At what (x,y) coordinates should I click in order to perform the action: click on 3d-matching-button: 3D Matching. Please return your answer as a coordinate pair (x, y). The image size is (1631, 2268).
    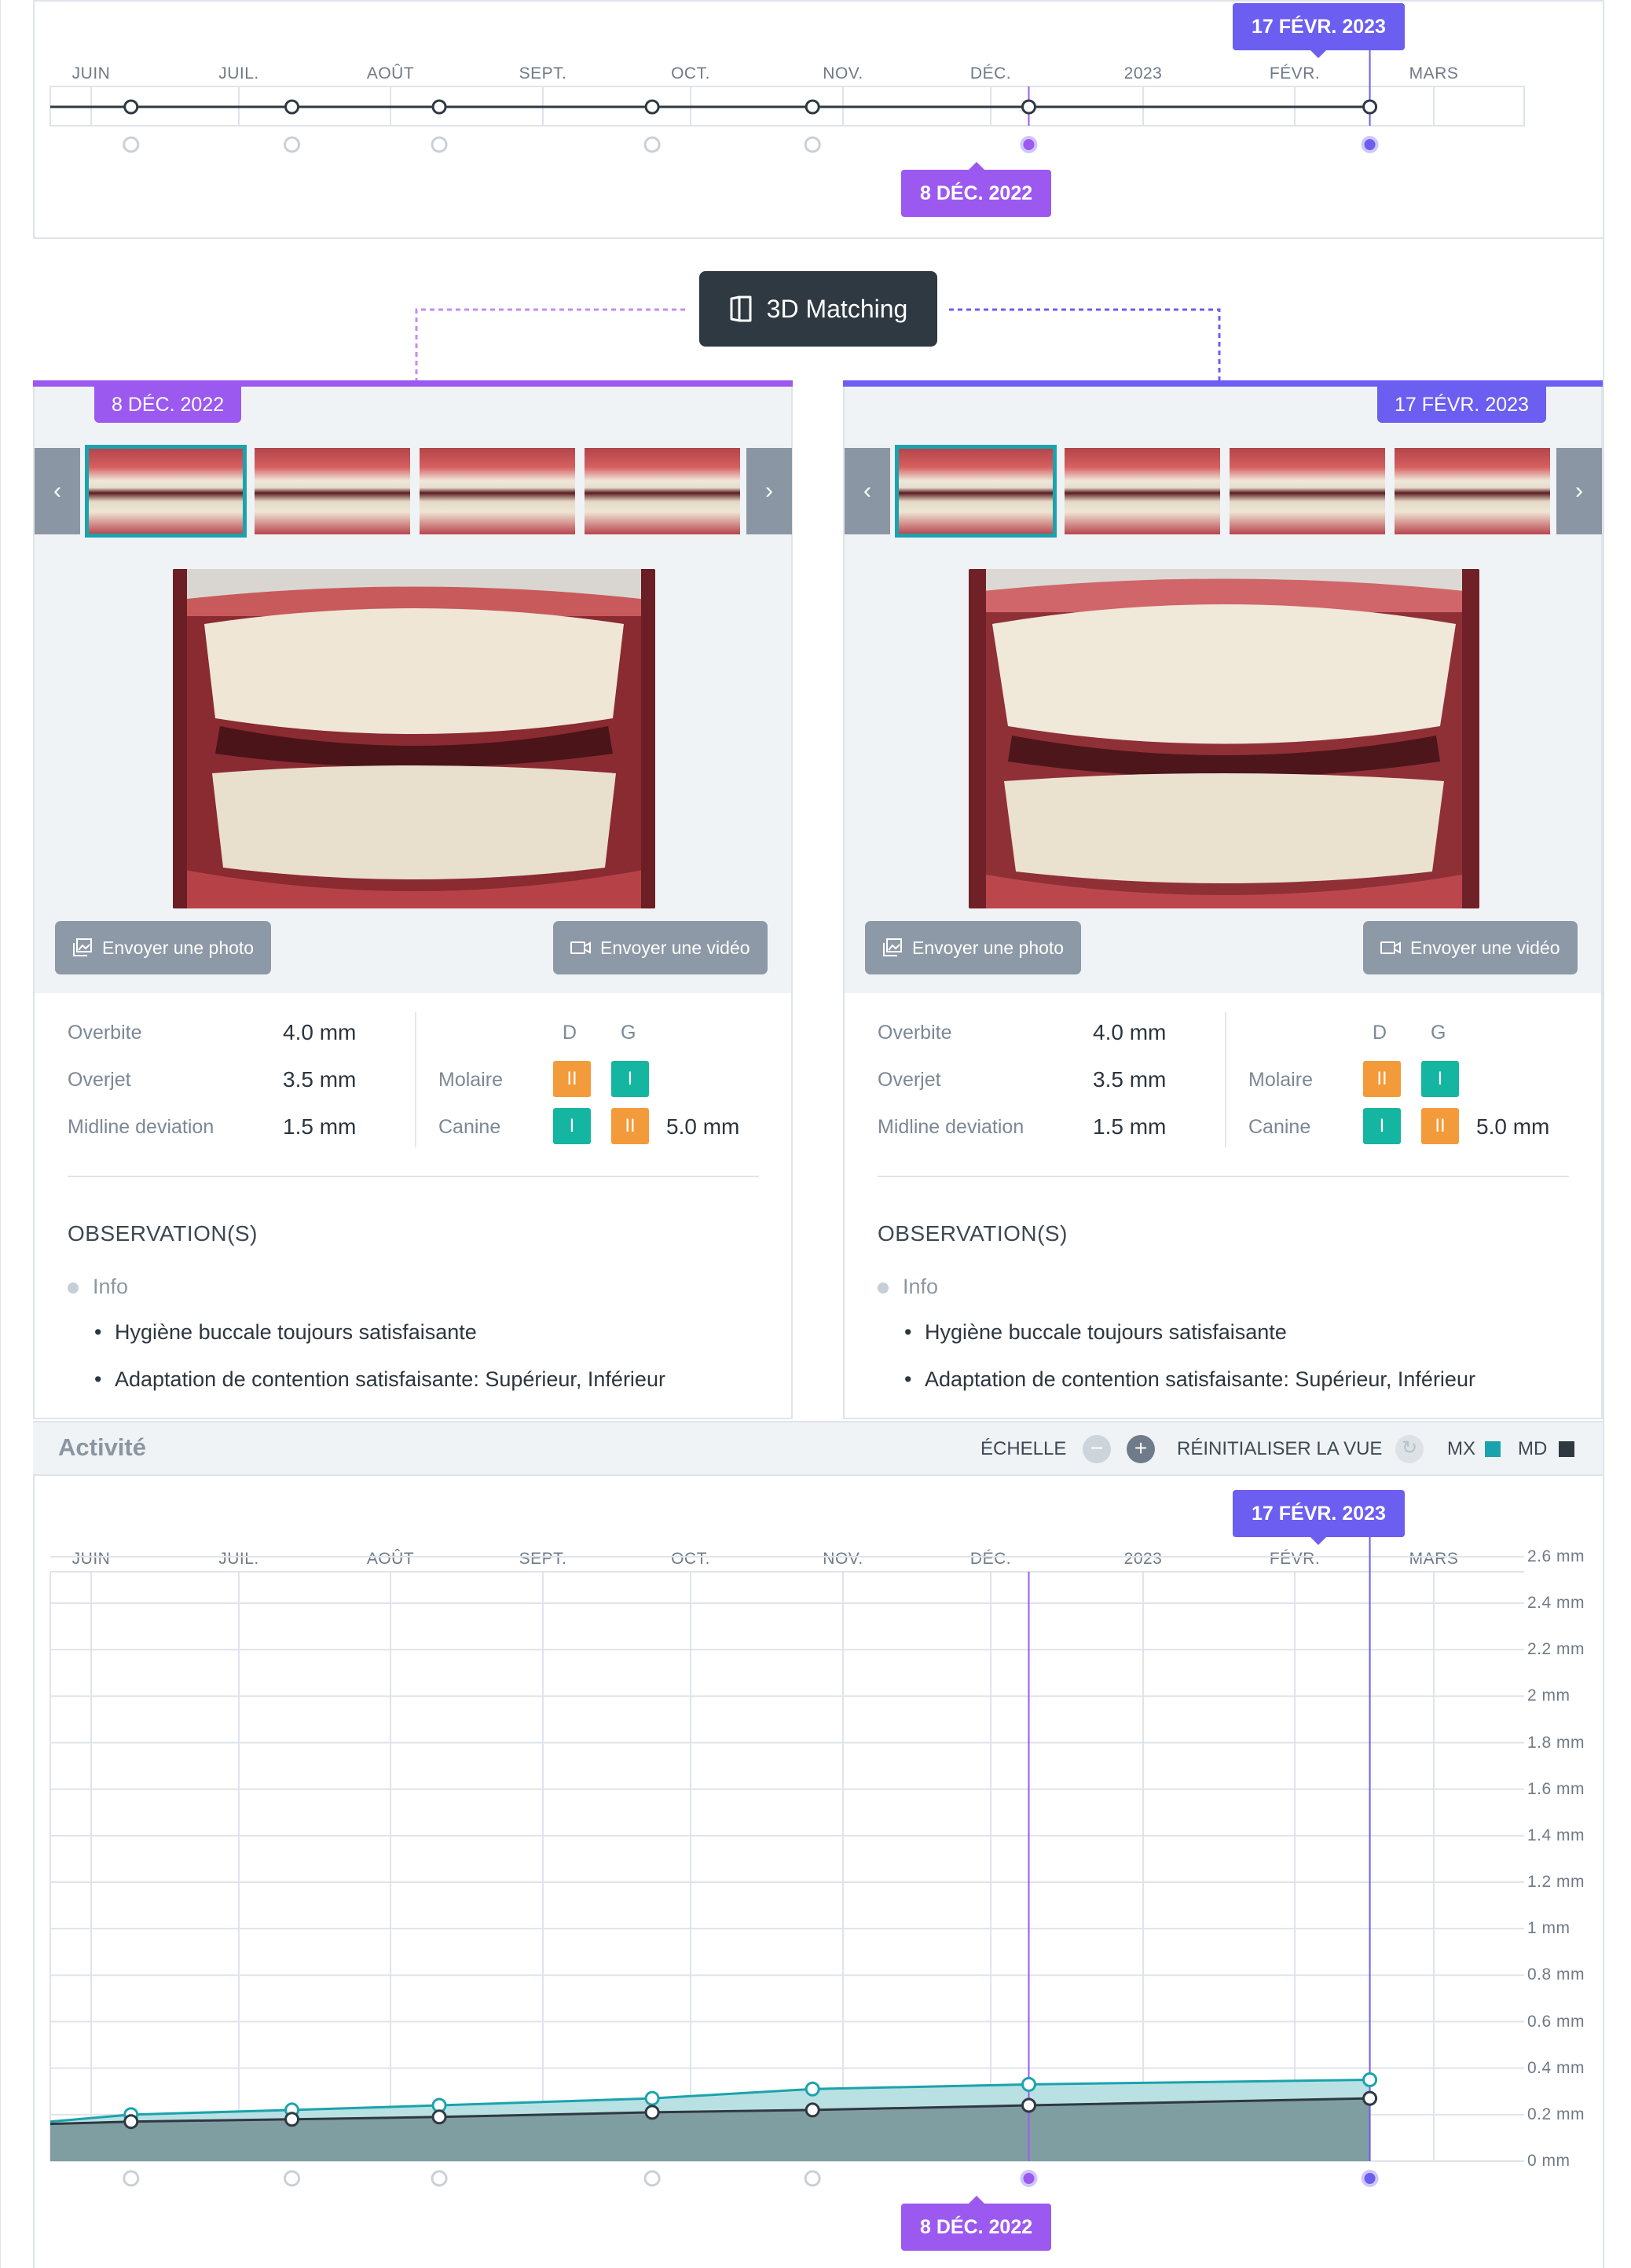
    Looking at the image, I should click on (818, 309).